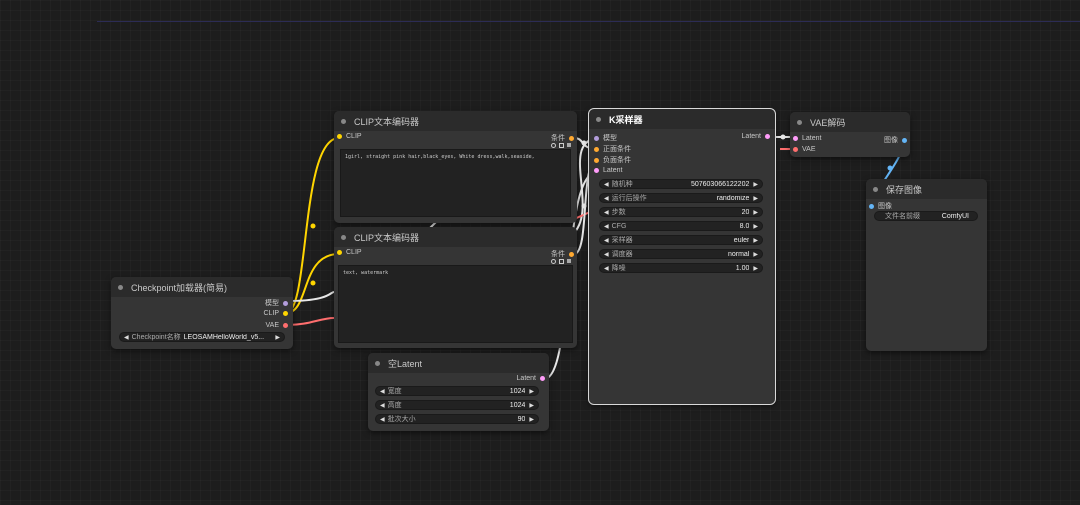  What do you see at coordinates (681, 198) in the screenshot?
I see `control-after-generate-widget: ◀ 运行后操作 randomize ▶` at bounding box center [681, 198].